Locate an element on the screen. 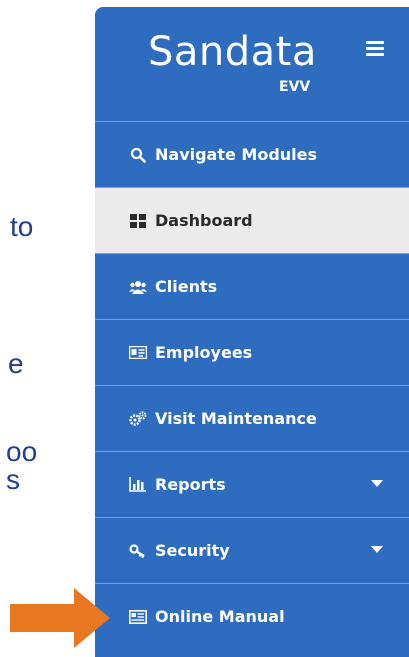 This screenshot has width=409, height=657. sidebar-item-label: Clients is located at coordinates (186, 286).